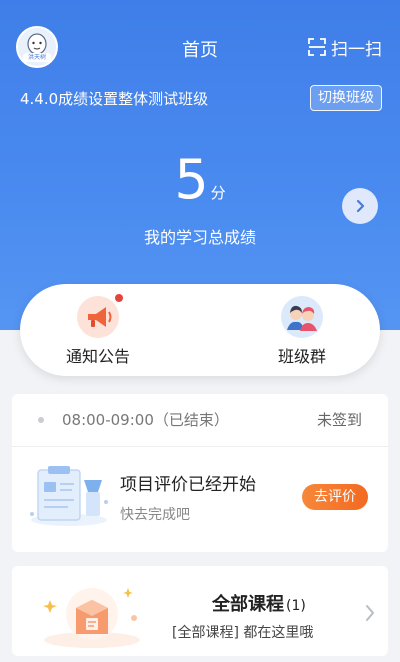 Image resolution: width=400 pixels, height=662 pixels. What do you see at coordinates (302, 317) in the screenshot?
I see `group-icon` at bounding box center [302, 317].